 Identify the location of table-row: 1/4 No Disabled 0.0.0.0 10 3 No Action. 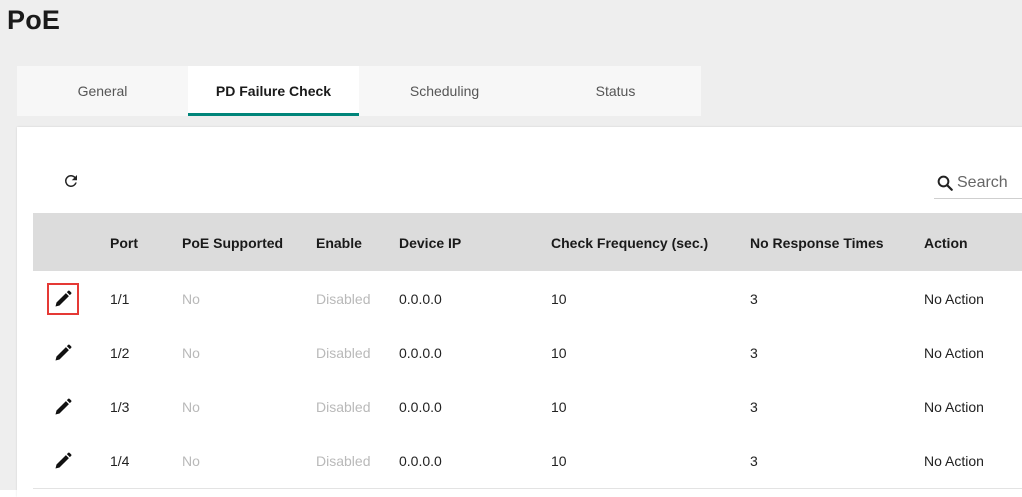
(527, 461).